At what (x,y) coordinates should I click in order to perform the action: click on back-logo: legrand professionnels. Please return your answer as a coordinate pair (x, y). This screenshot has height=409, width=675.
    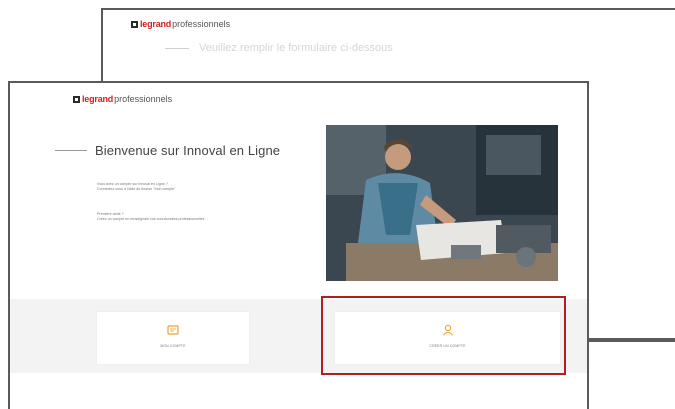
    Looking at the image, I should click on (180, 24).